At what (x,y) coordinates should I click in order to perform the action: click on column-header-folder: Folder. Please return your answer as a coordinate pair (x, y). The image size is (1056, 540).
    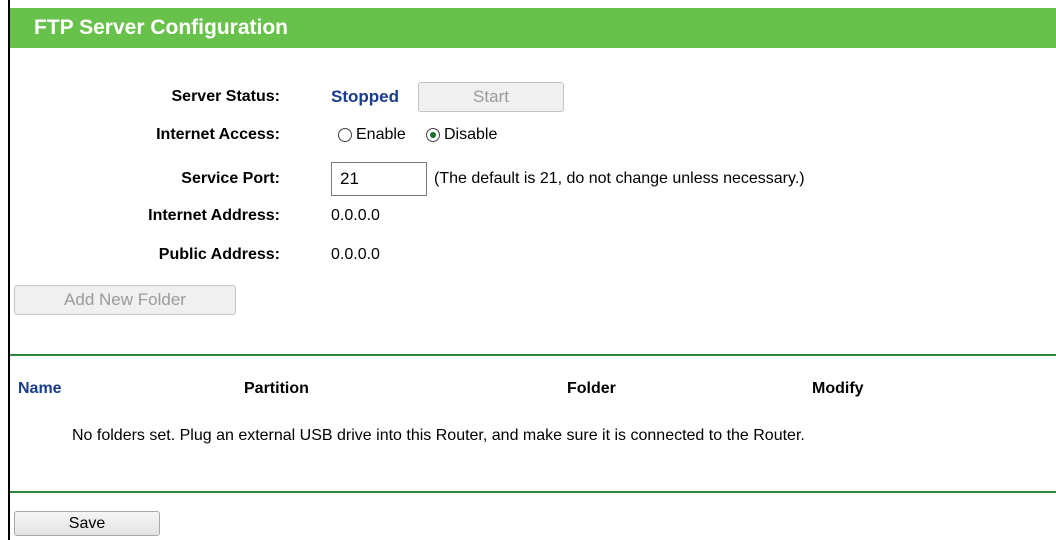
    Looking at the image, I should click on (591, 388).